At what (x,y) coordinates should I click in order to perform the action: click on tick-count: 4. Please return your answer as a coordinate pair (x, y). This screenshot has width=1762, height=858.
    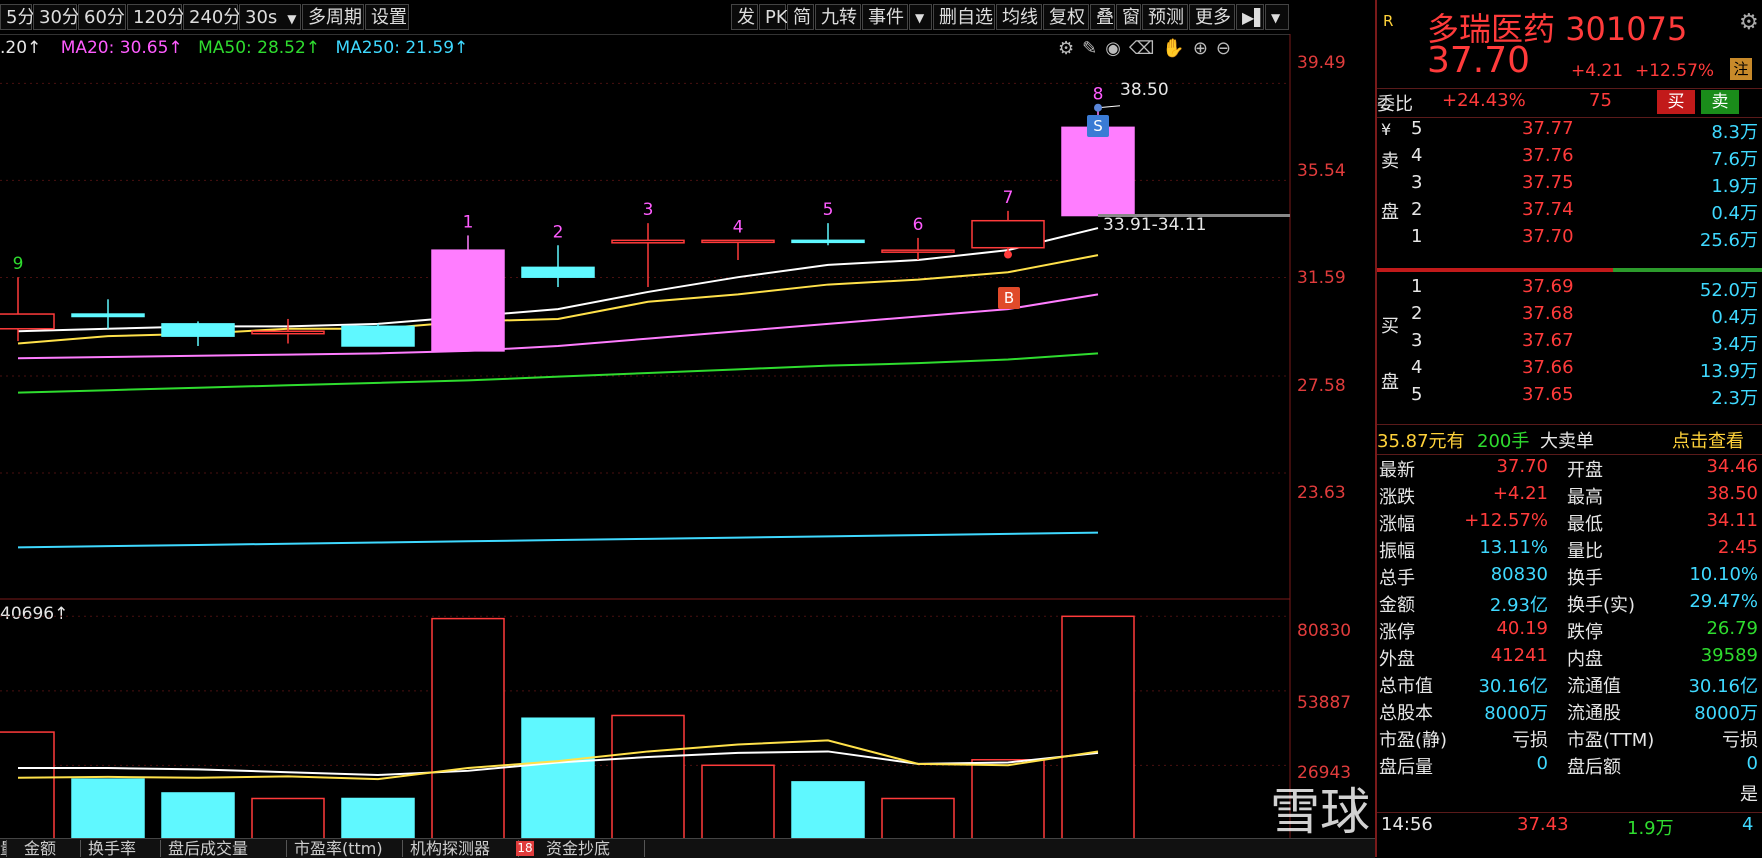
    Looking at the image, I should click on (1748, 824).